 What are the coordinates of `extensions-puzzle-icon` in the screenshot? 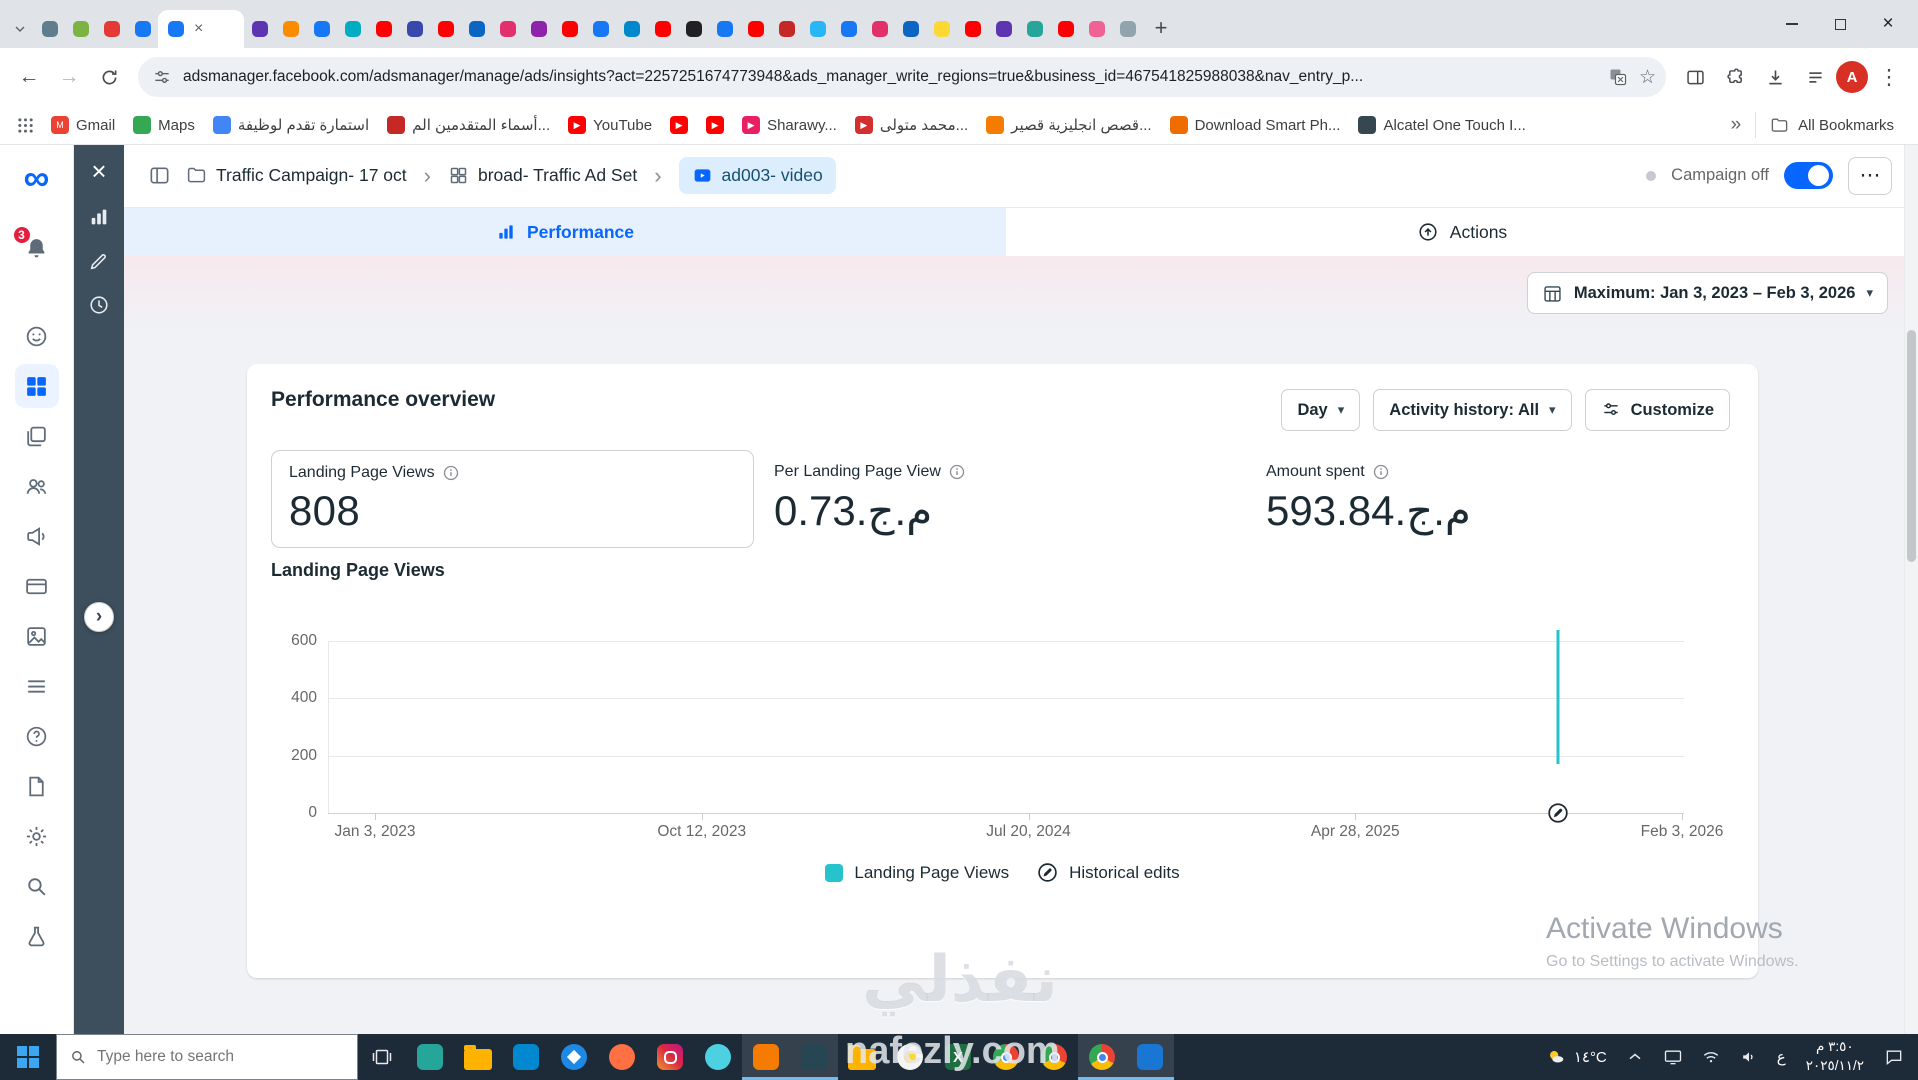 It's located at (1735, 77).